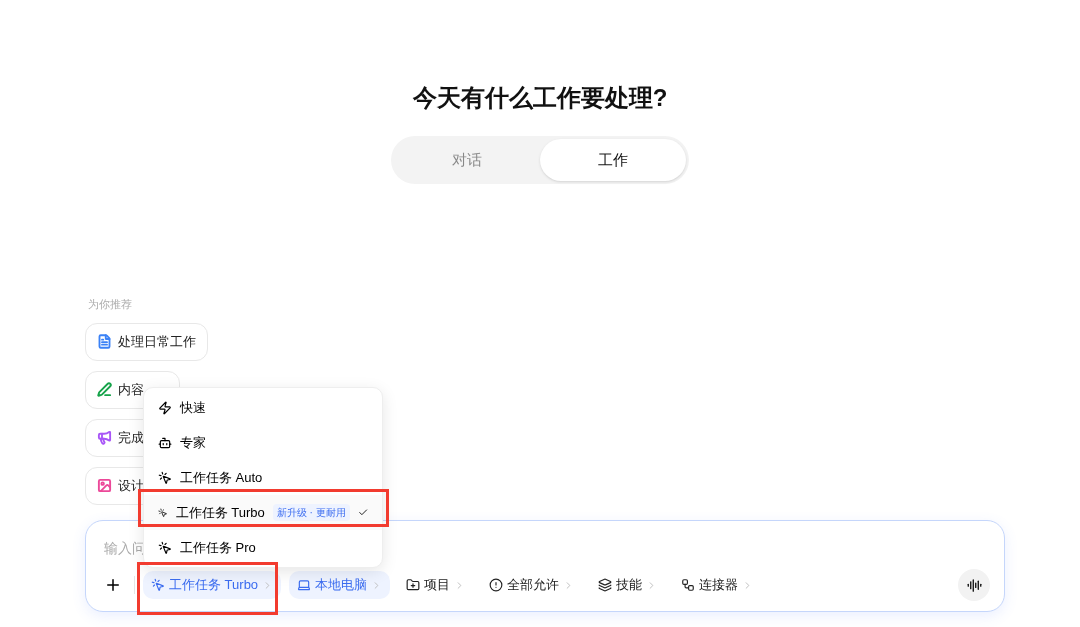 The width and height of the screenshot is (1080, 627). What do you see at coordinates (165, 407) in the screenshot?
I see `bolt-icon` at bounding box center [165, 407].